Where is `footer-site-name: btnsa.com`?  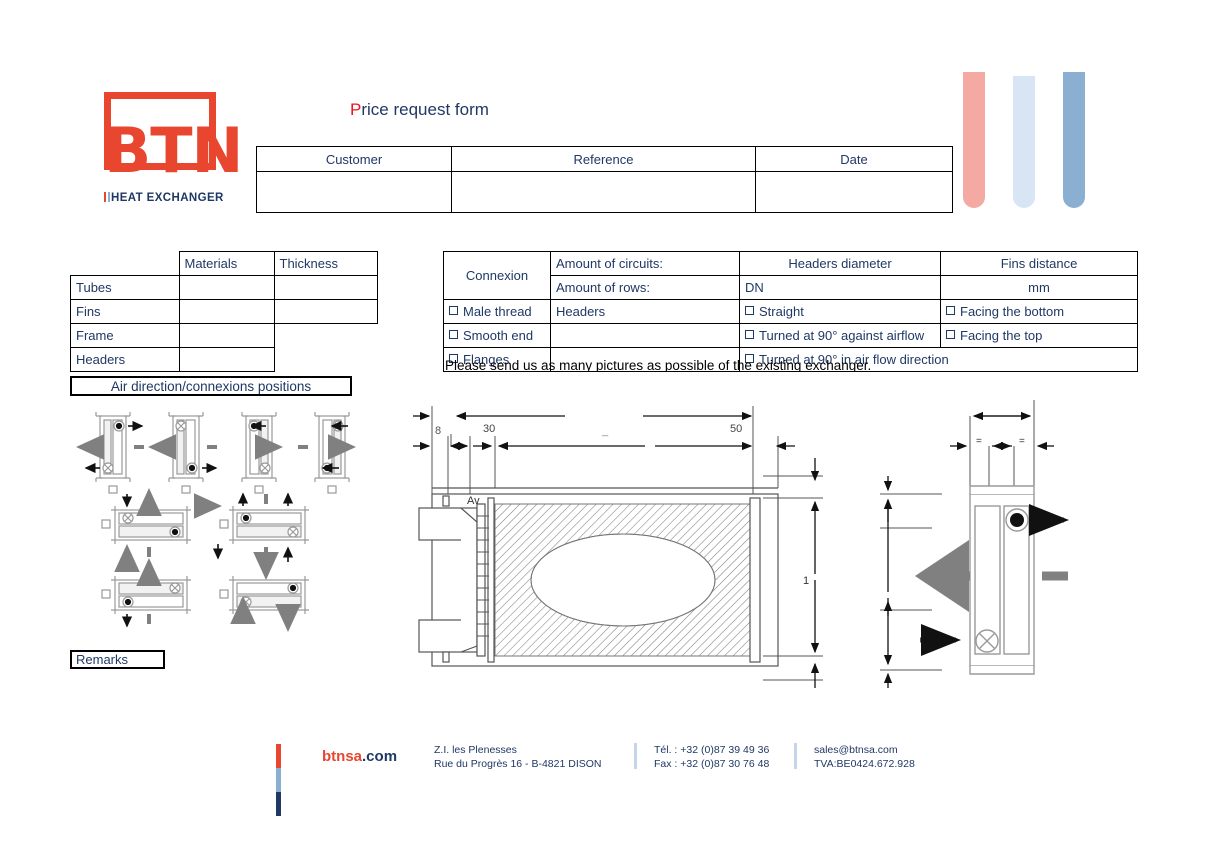 footer-site-name: btnsa.com is located at coordinates (359, 756).